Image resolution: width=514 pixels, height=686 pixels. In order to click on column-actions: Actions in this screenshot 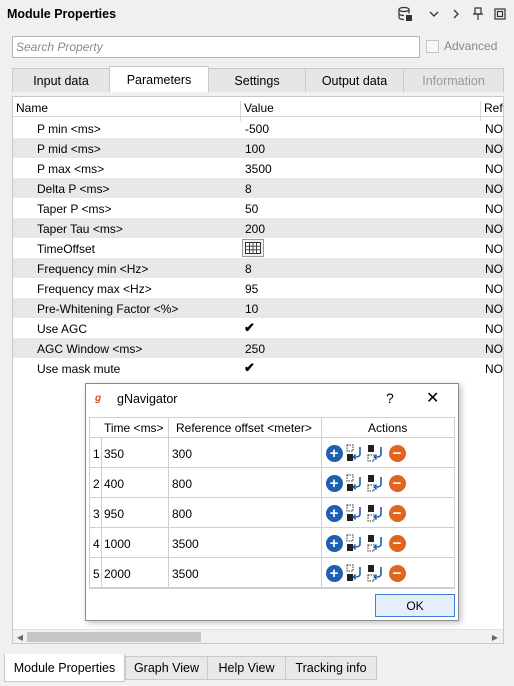, I will do `click(387, 428)`.